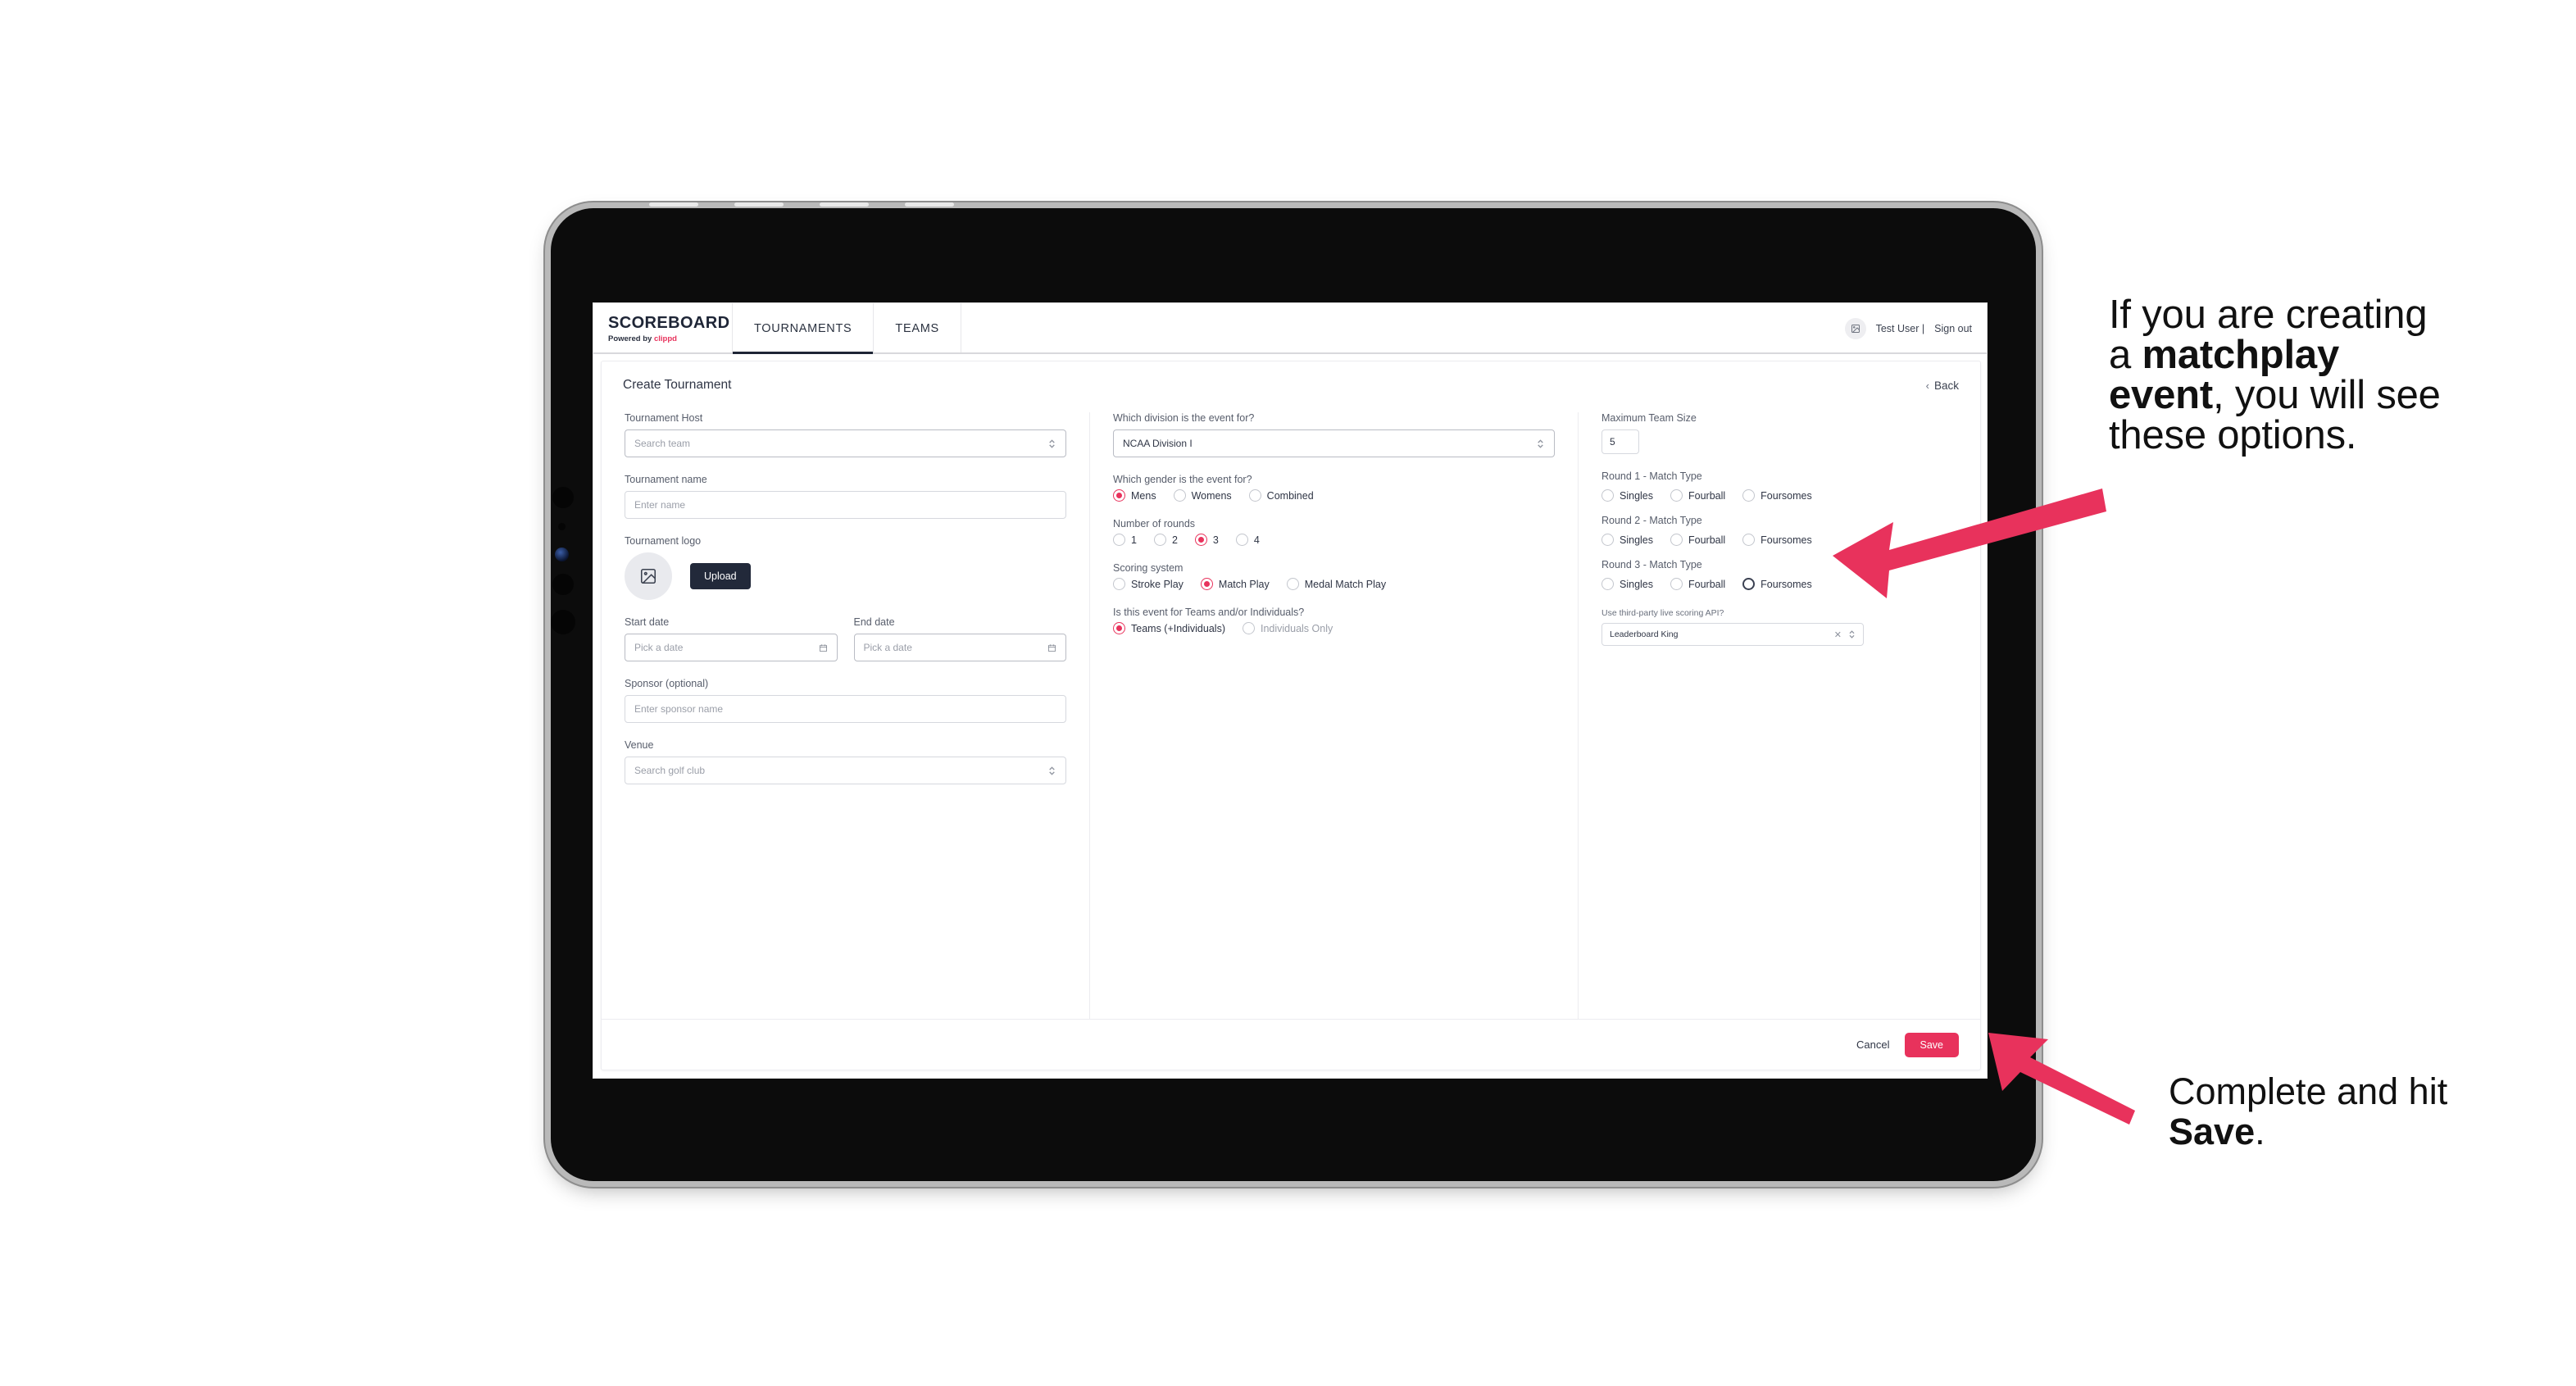  Describe the element at coordinates (669, 323) in the screenshot. I see `brand-title: SCOREBOARD` at that location.